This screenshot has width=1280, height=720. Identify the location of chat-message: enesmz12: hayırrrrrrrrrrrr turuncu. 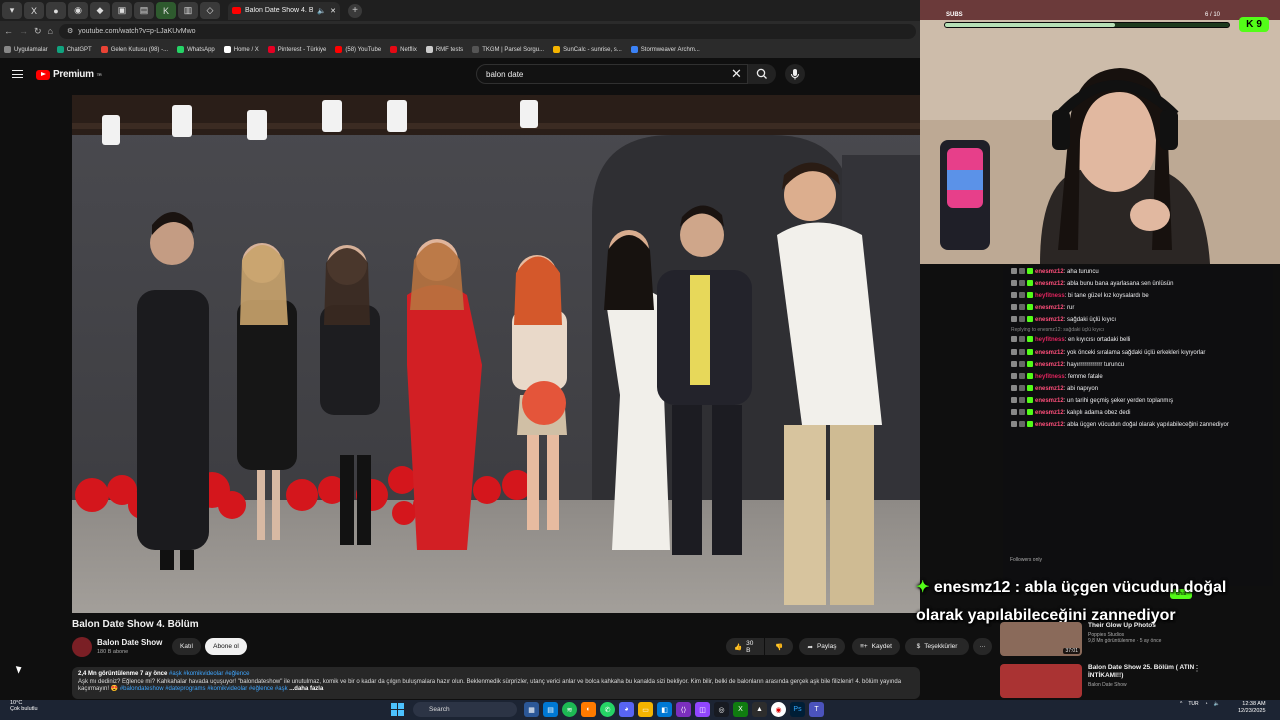
(1138, 365).